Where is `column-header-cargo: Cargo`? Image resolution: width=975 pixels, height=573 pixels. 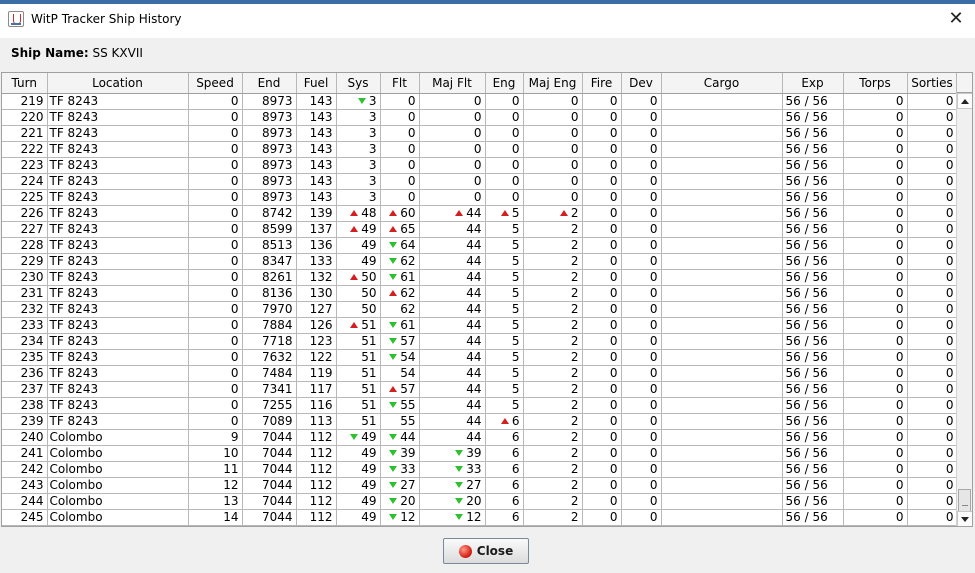 column-header-cargo: Cargo is located at coordinates (722, 83).